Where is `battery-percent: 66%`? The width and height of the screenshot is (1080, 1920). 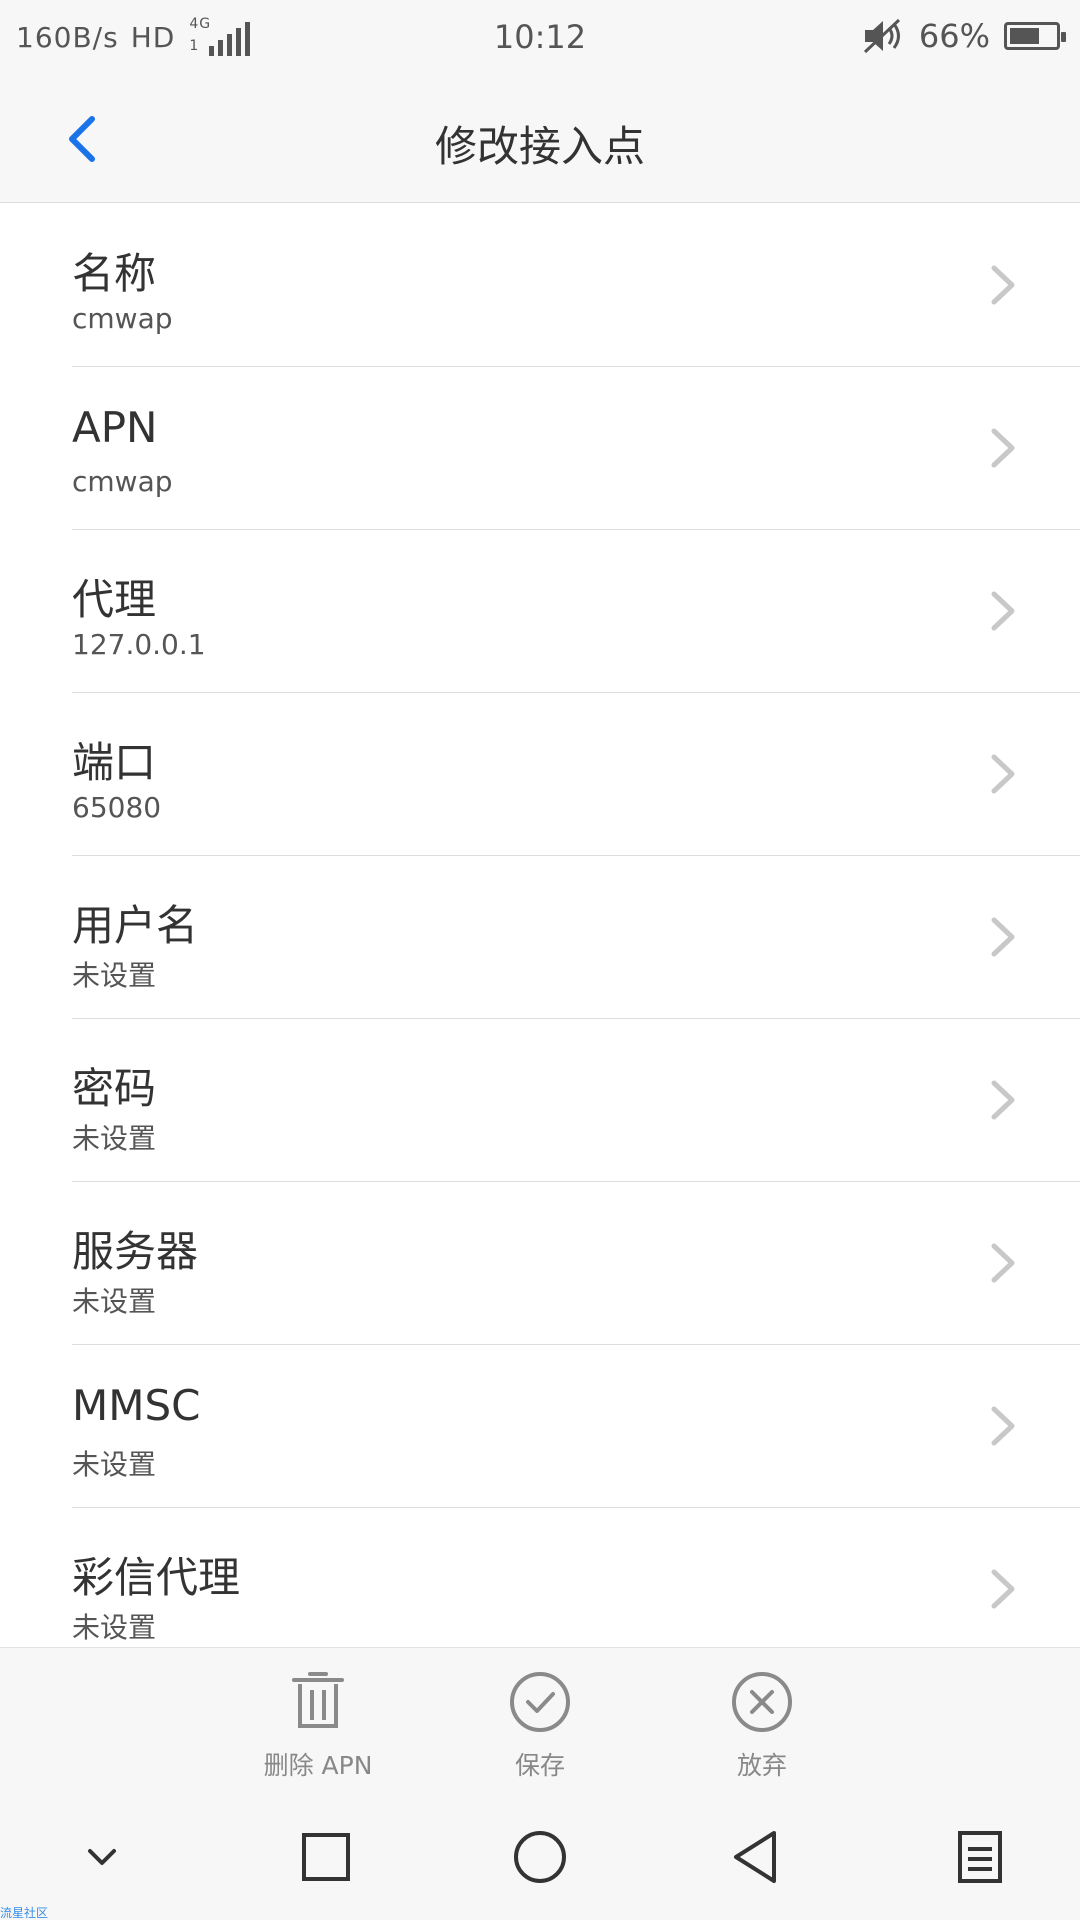
battery-percent: 66% is located at coordinates (954, 36).